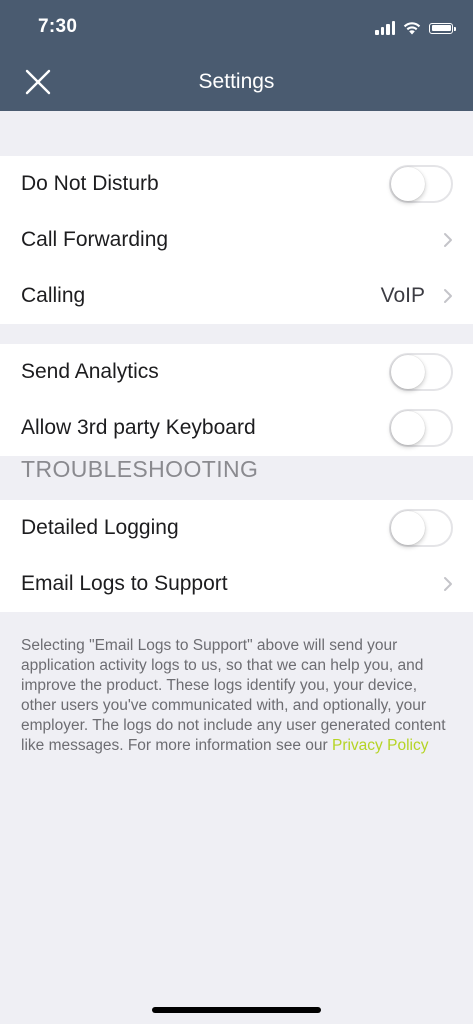 The height and width of the screenshot is (1024, 473). What do you see at coordinates (236, 584) in the screenshot?
I see `row-email-logs: Email Logs to Support` at bounding box center [236, 584].